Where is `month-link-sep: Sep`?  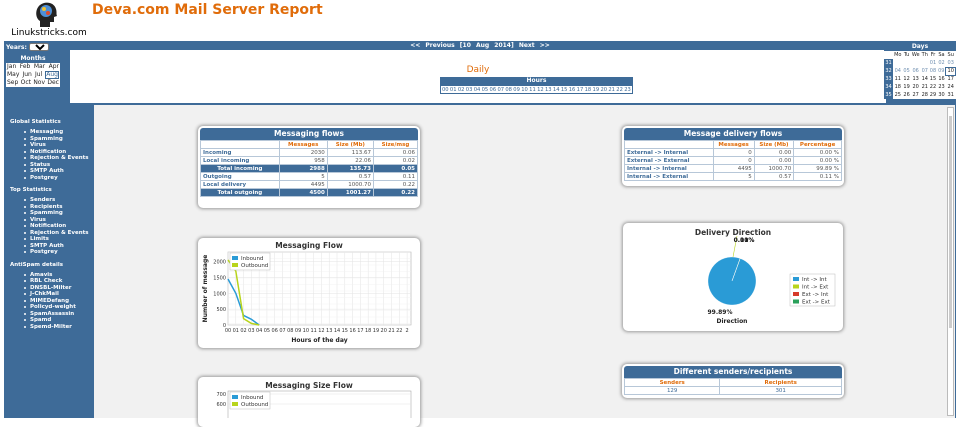
month-link-sep: Sep is located at coordinates (12, 83).